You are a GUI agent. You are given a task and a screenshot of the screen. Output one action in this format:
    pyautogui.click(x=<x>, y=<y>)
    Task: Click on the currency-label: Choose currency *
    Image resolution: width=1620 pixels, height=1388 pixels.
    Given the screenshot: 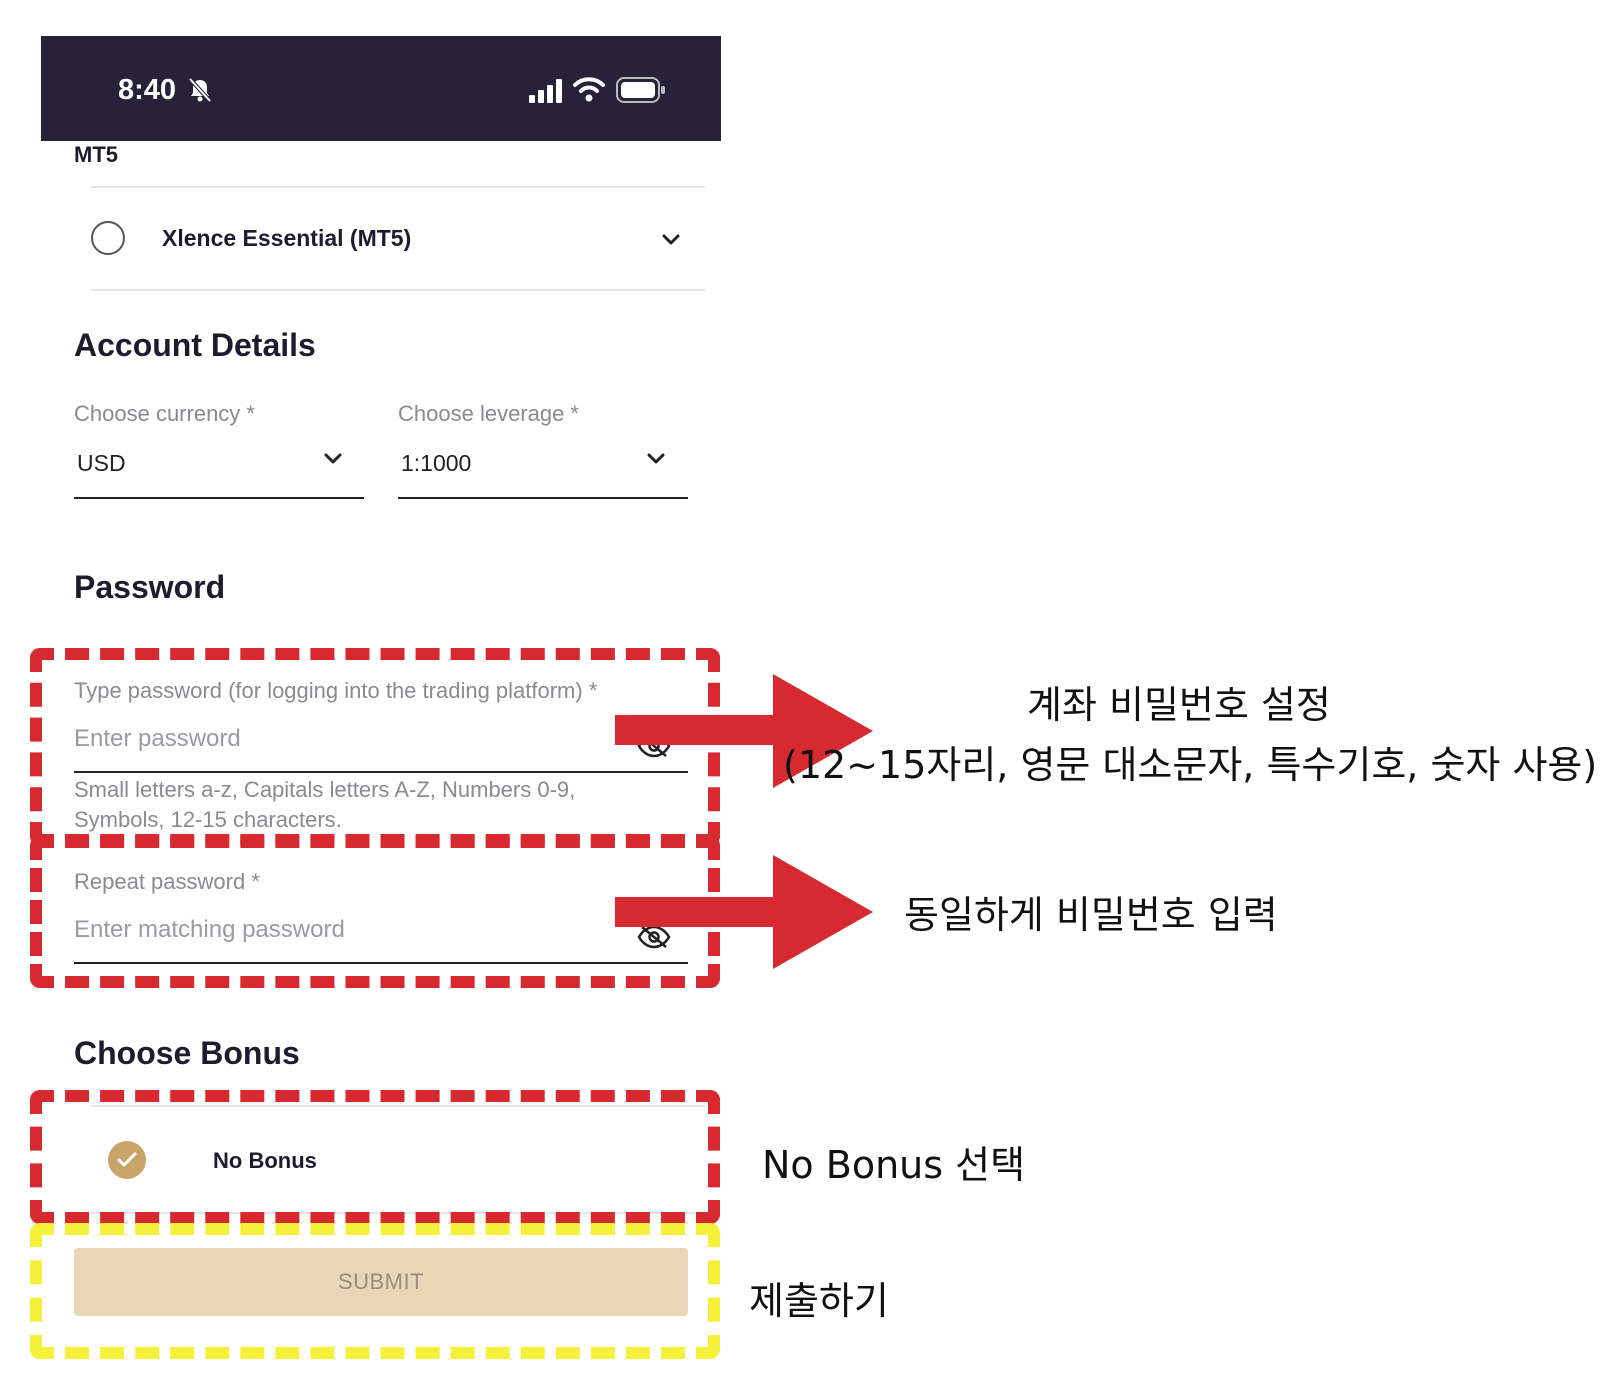 What is the action you would take?
    pyautogui.click(x=164, y=413)
    